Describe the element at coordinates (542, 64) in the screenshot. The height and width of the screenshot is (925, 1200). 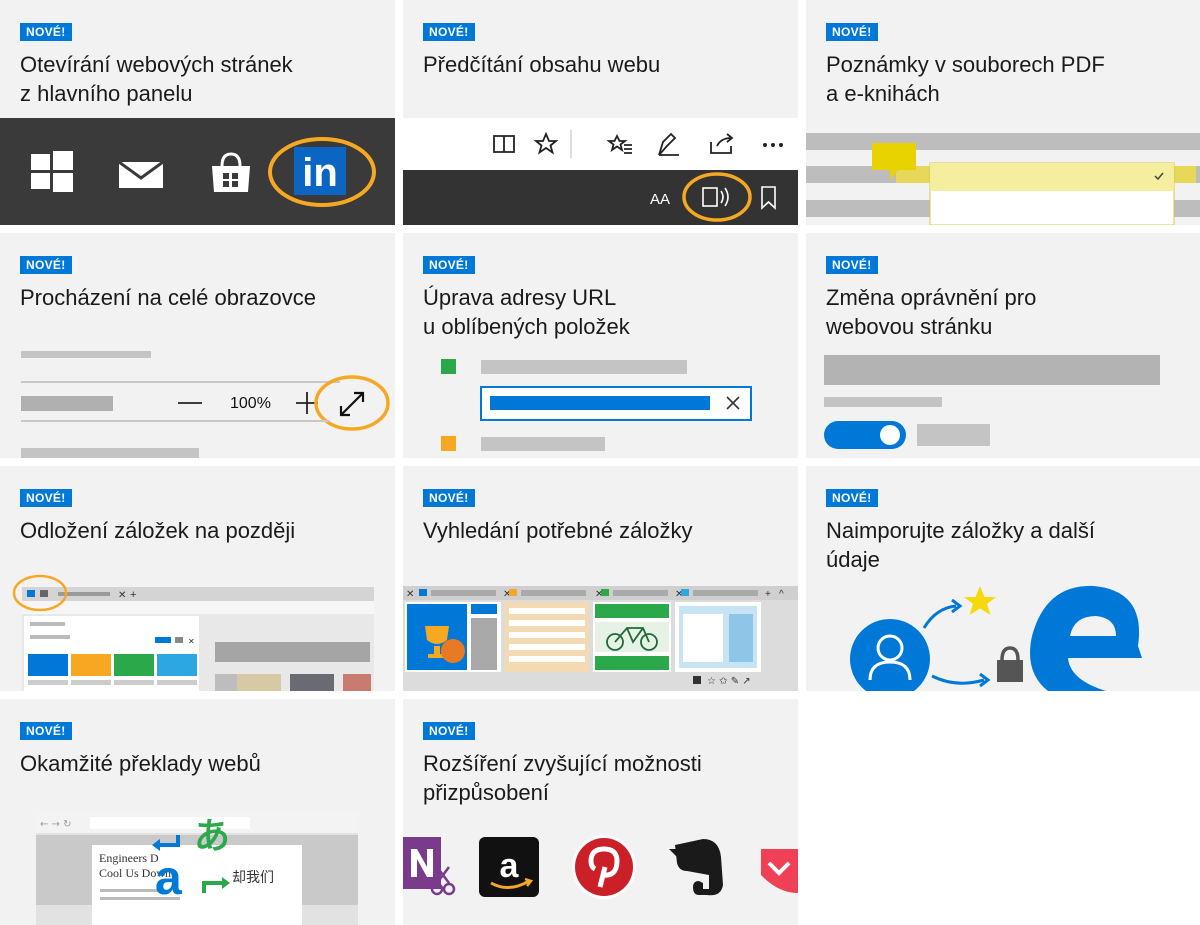
I see `tile-title: Předčítání obsahu webu` at that location.